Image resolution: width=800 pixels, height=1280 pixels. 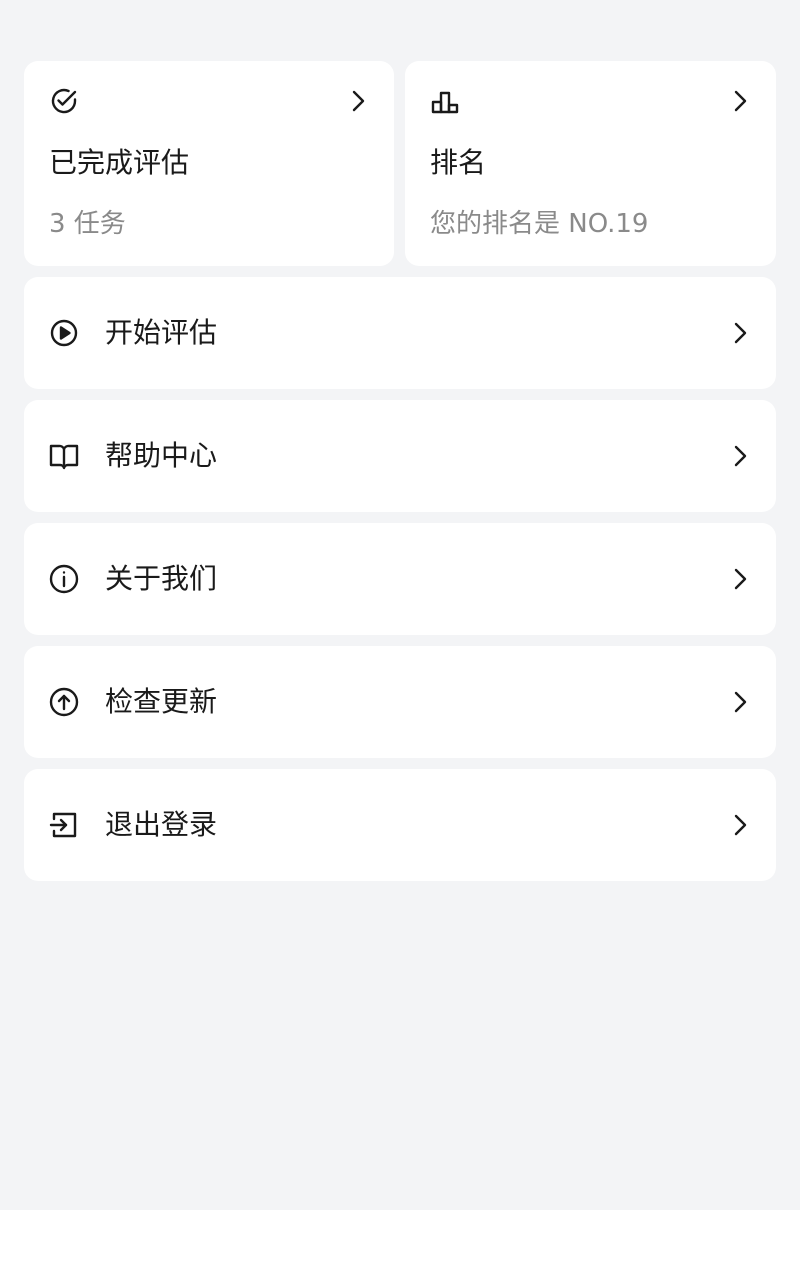 What do you see at coordinates (209, 163) in the screenshot?
I see `completed-evaluations-card: 已完成评估 3 任务` at bounding box center [209, 163].